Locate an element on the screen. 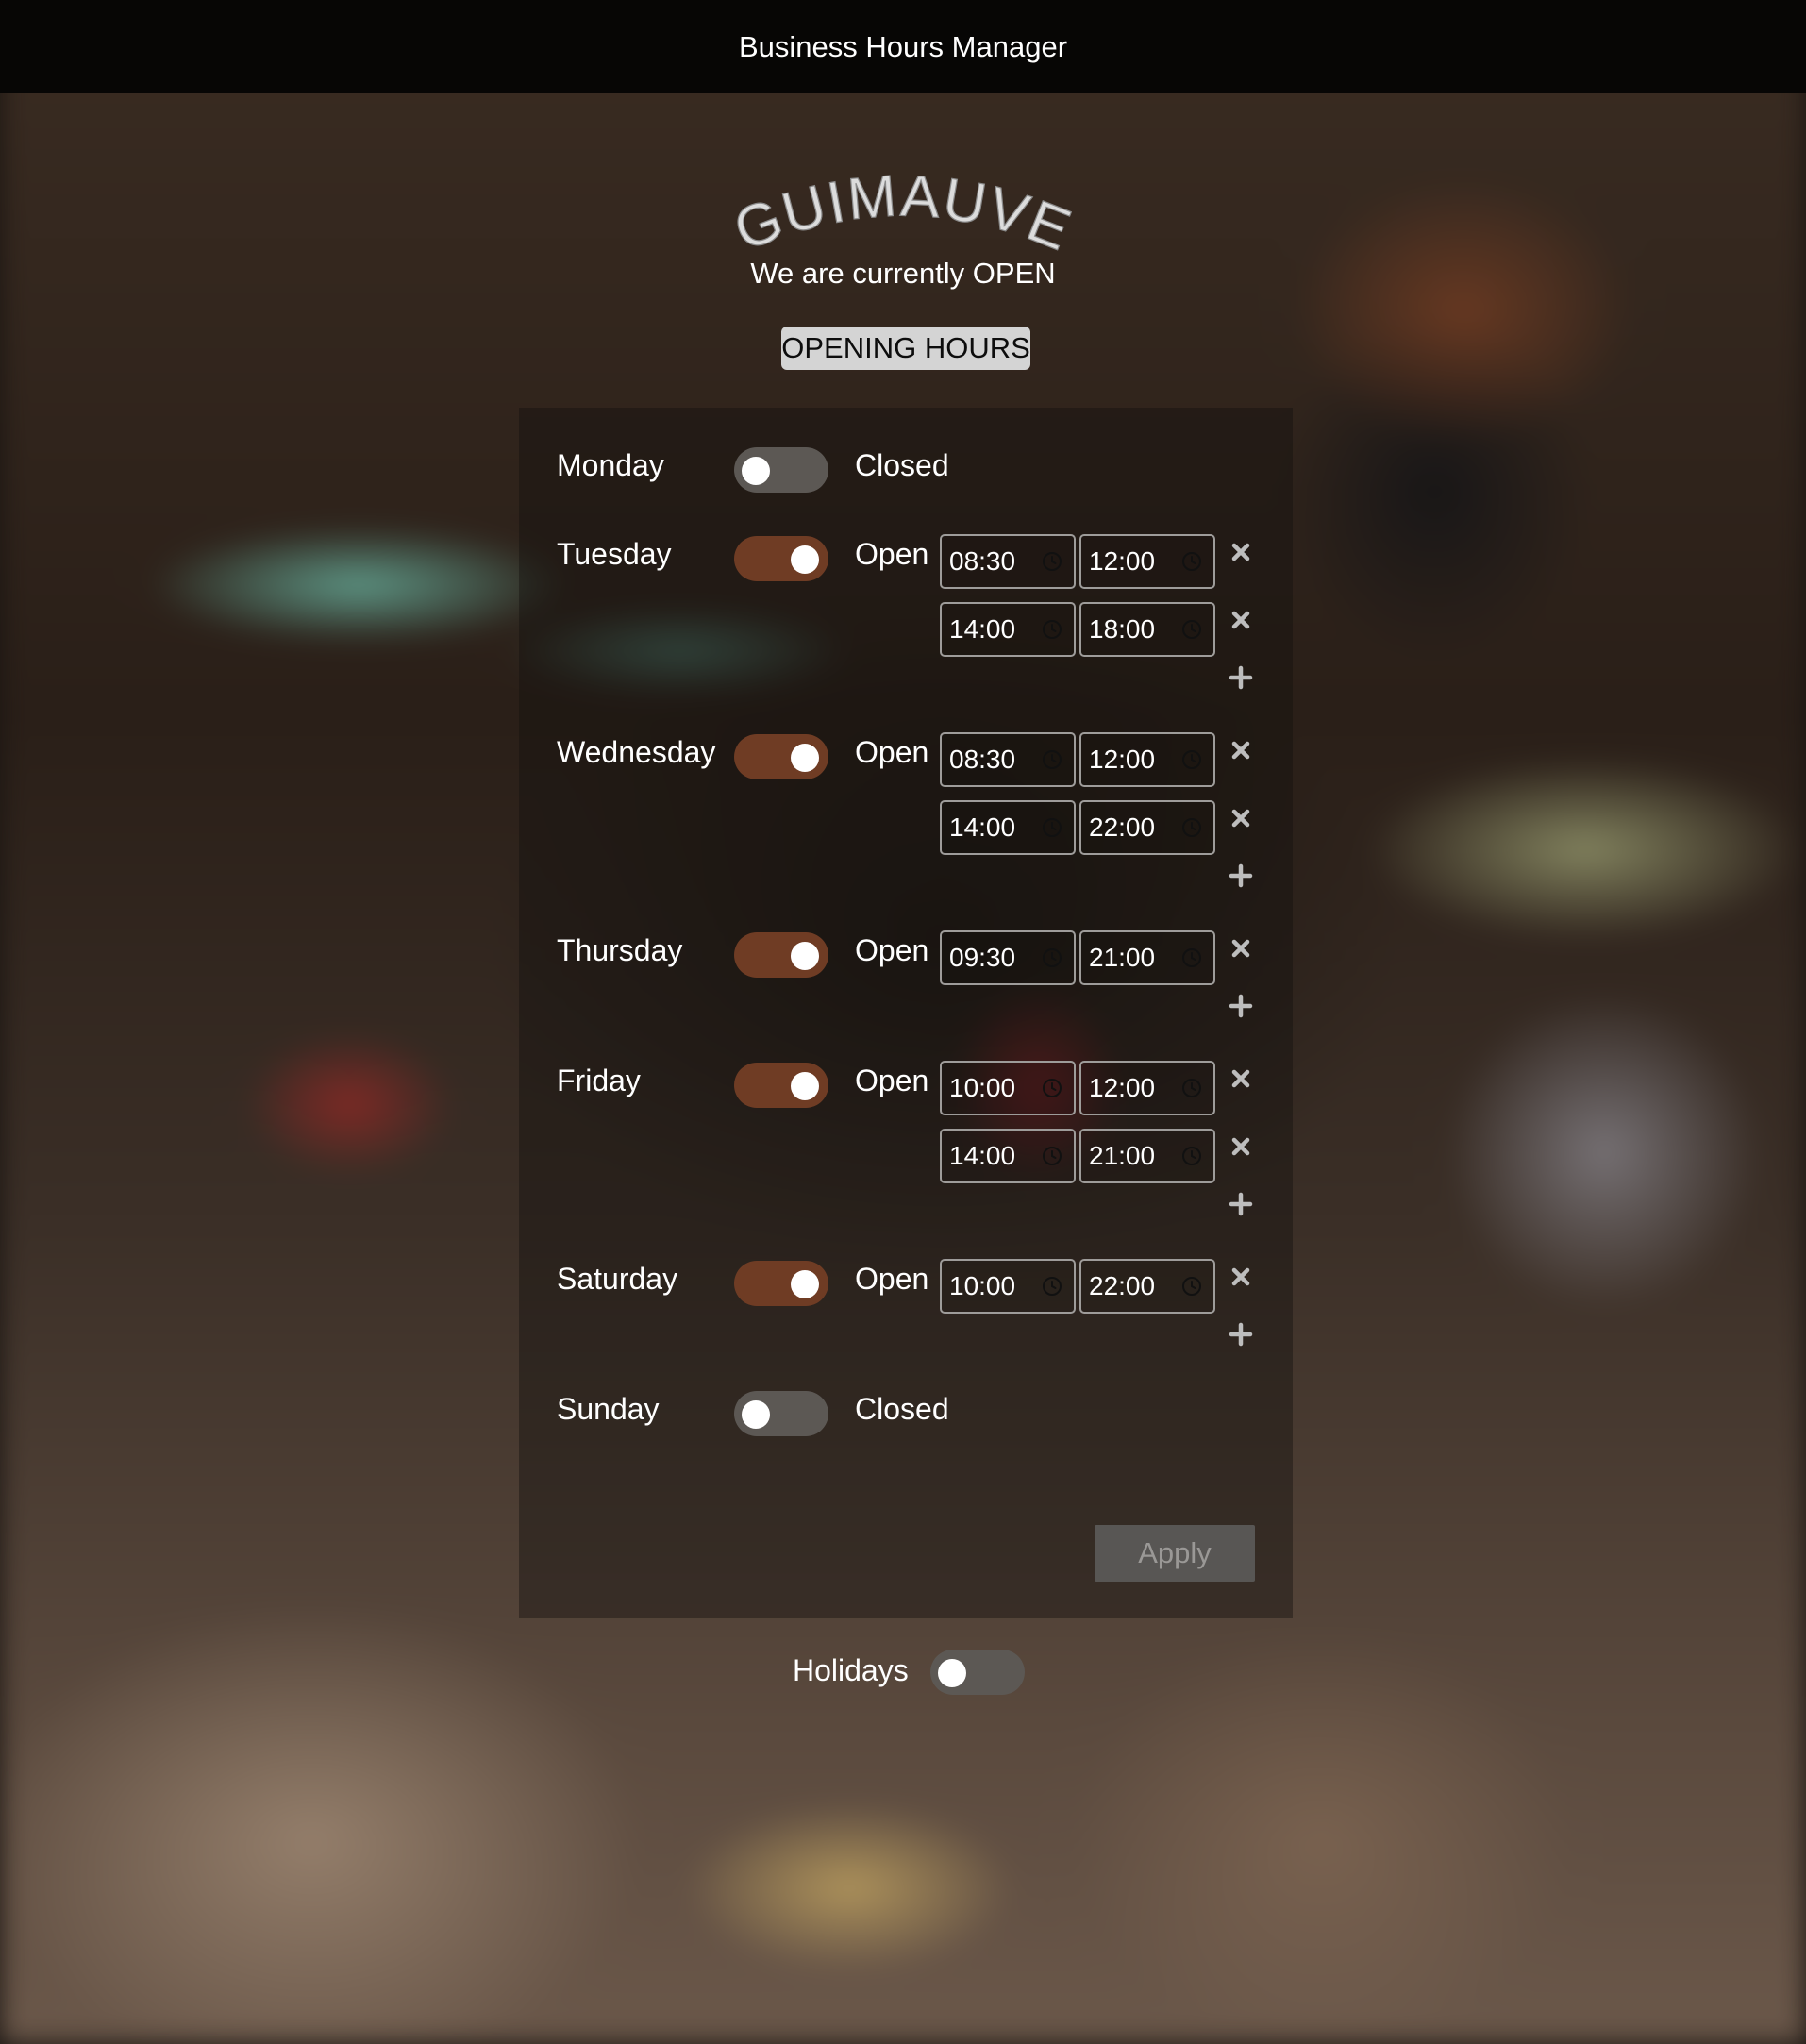  window-title: Business Hours Manager is located at coordinates (903, 46).